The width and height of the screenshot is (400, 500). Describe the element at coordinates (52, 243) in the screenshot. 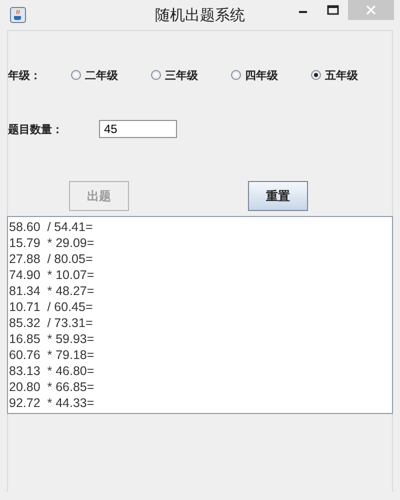

I see `question-line: 15.79 * 29.09=` at that location.